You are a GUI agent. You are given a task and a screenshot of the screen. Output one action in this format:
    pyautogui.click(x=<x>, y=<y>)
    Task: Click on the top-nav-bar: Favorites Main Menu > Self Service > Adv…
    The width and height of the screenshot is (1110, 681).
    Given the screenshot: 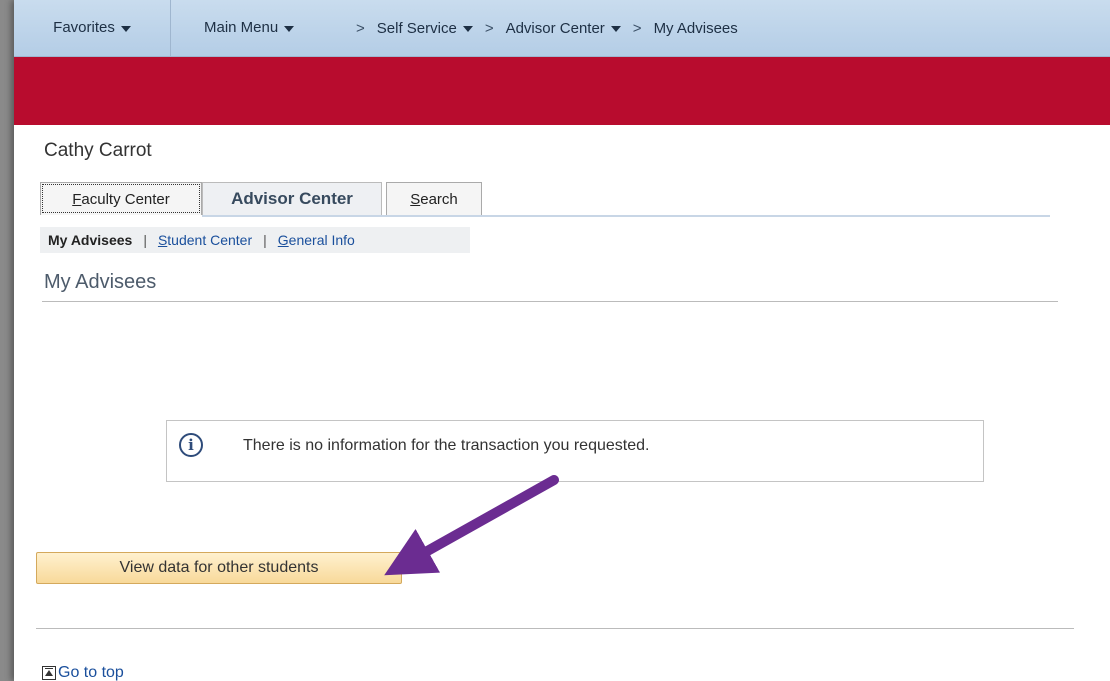 What is the action you would take?
    pyautogui.click(x=562, y=28)
    